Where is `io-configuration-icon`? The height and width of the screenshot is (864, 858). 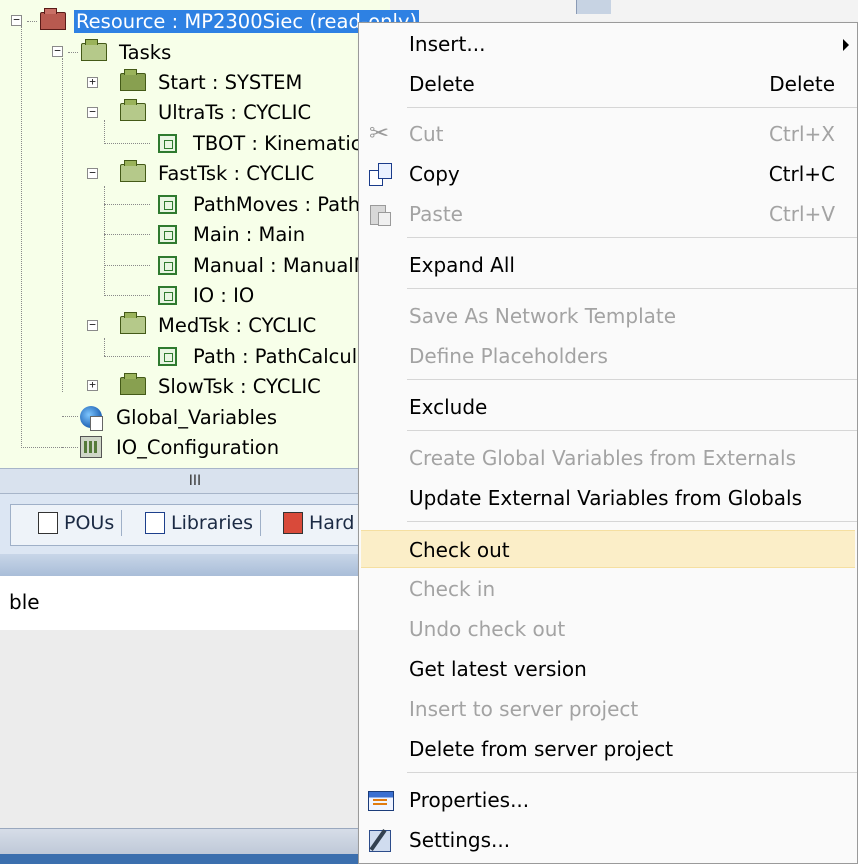
io-configuration-icon is located at coordinates (91, 447).